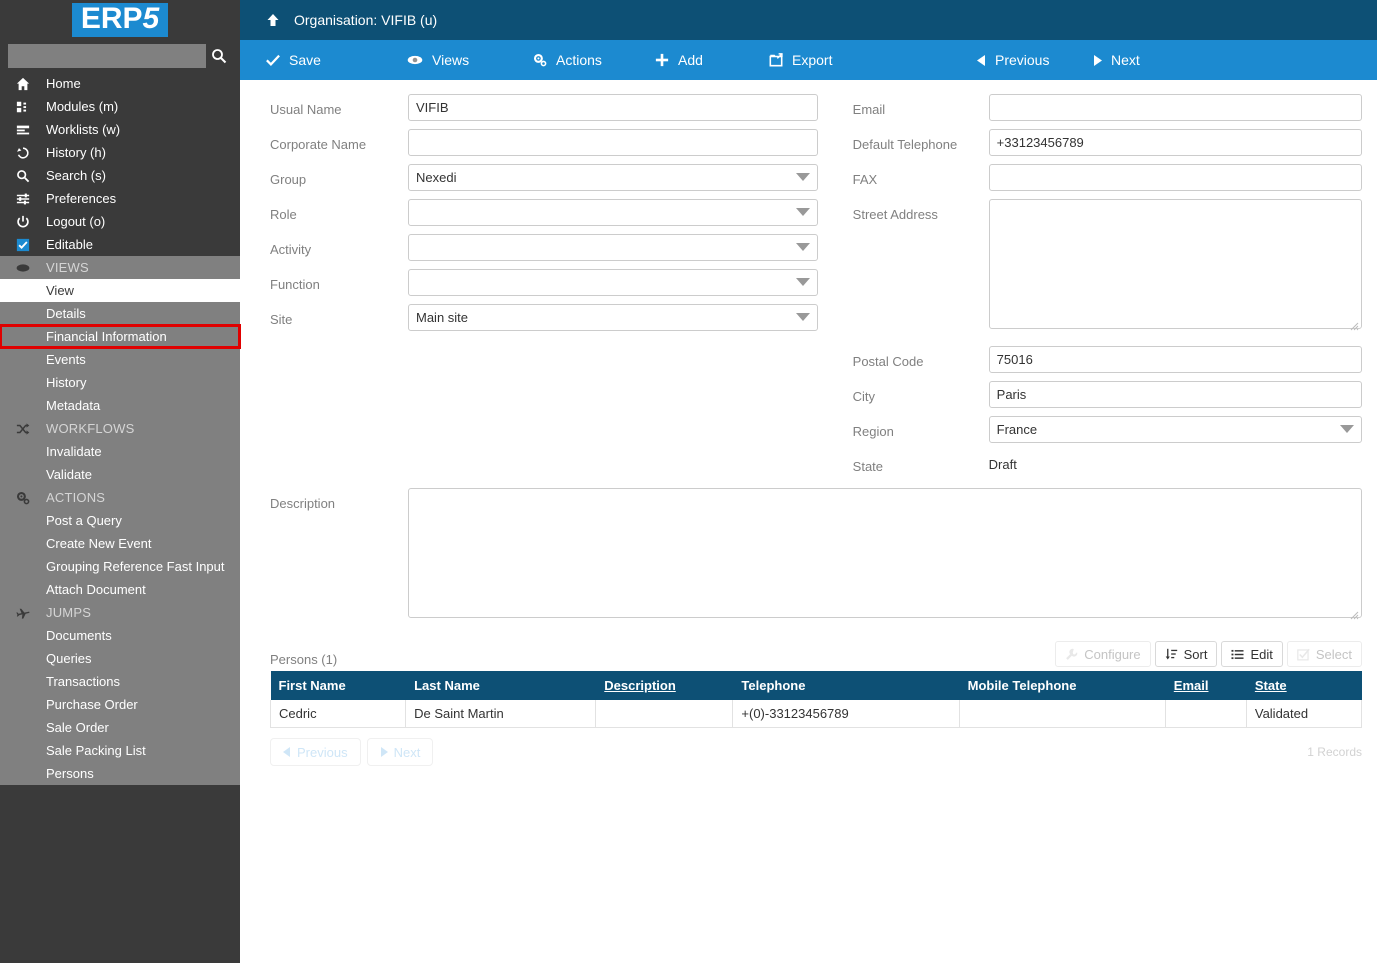 This screenshot has width=1377, height=963. What do you see at coordinates (885, 553) in the screenshot?
I see `description-textarea` at bounding box center [885, 553].